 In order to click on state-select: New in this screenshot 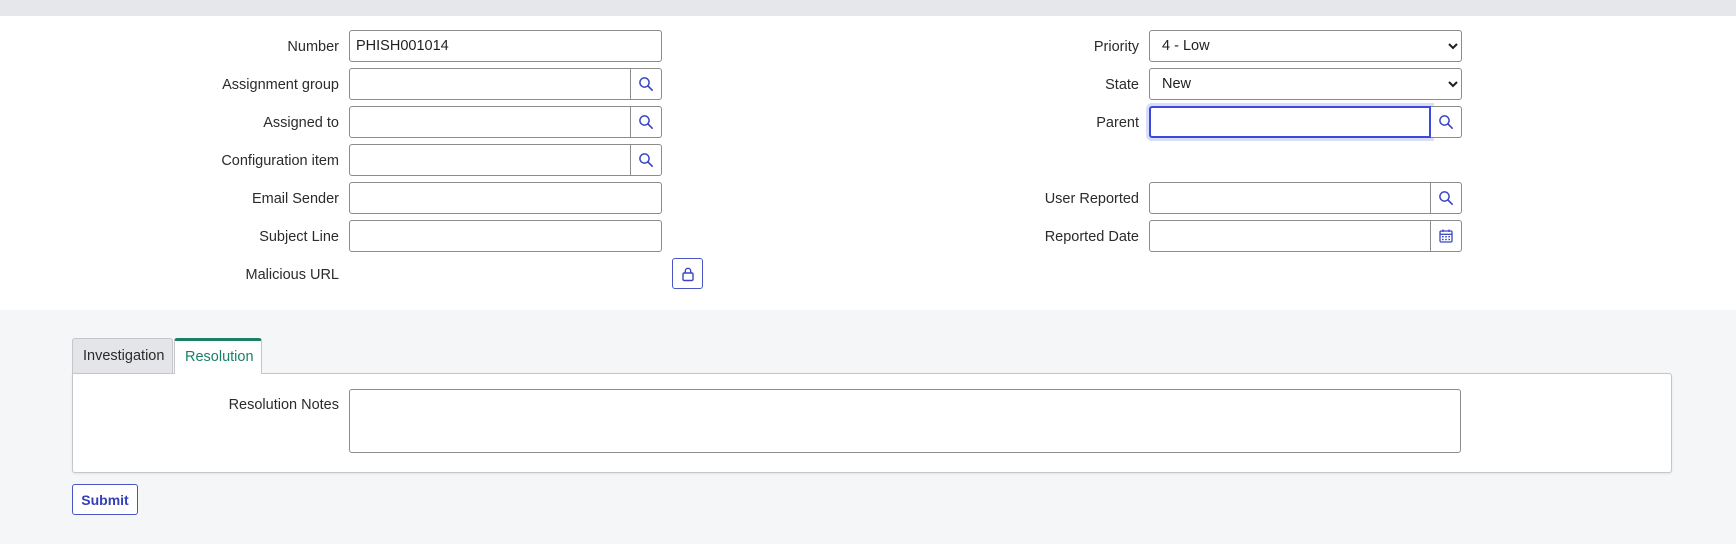, I will do `click(1305, 84)`.